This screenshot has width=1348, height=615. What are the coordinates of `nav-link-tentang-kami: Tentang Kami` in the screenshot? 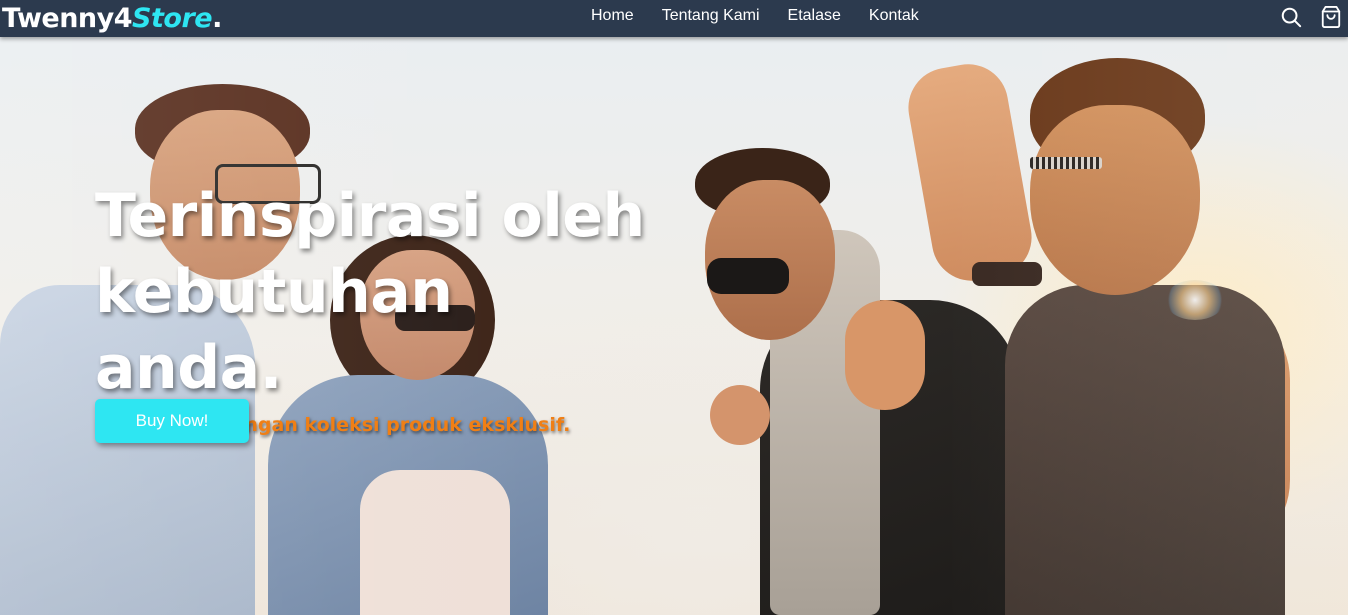 It's located at (711, 16).